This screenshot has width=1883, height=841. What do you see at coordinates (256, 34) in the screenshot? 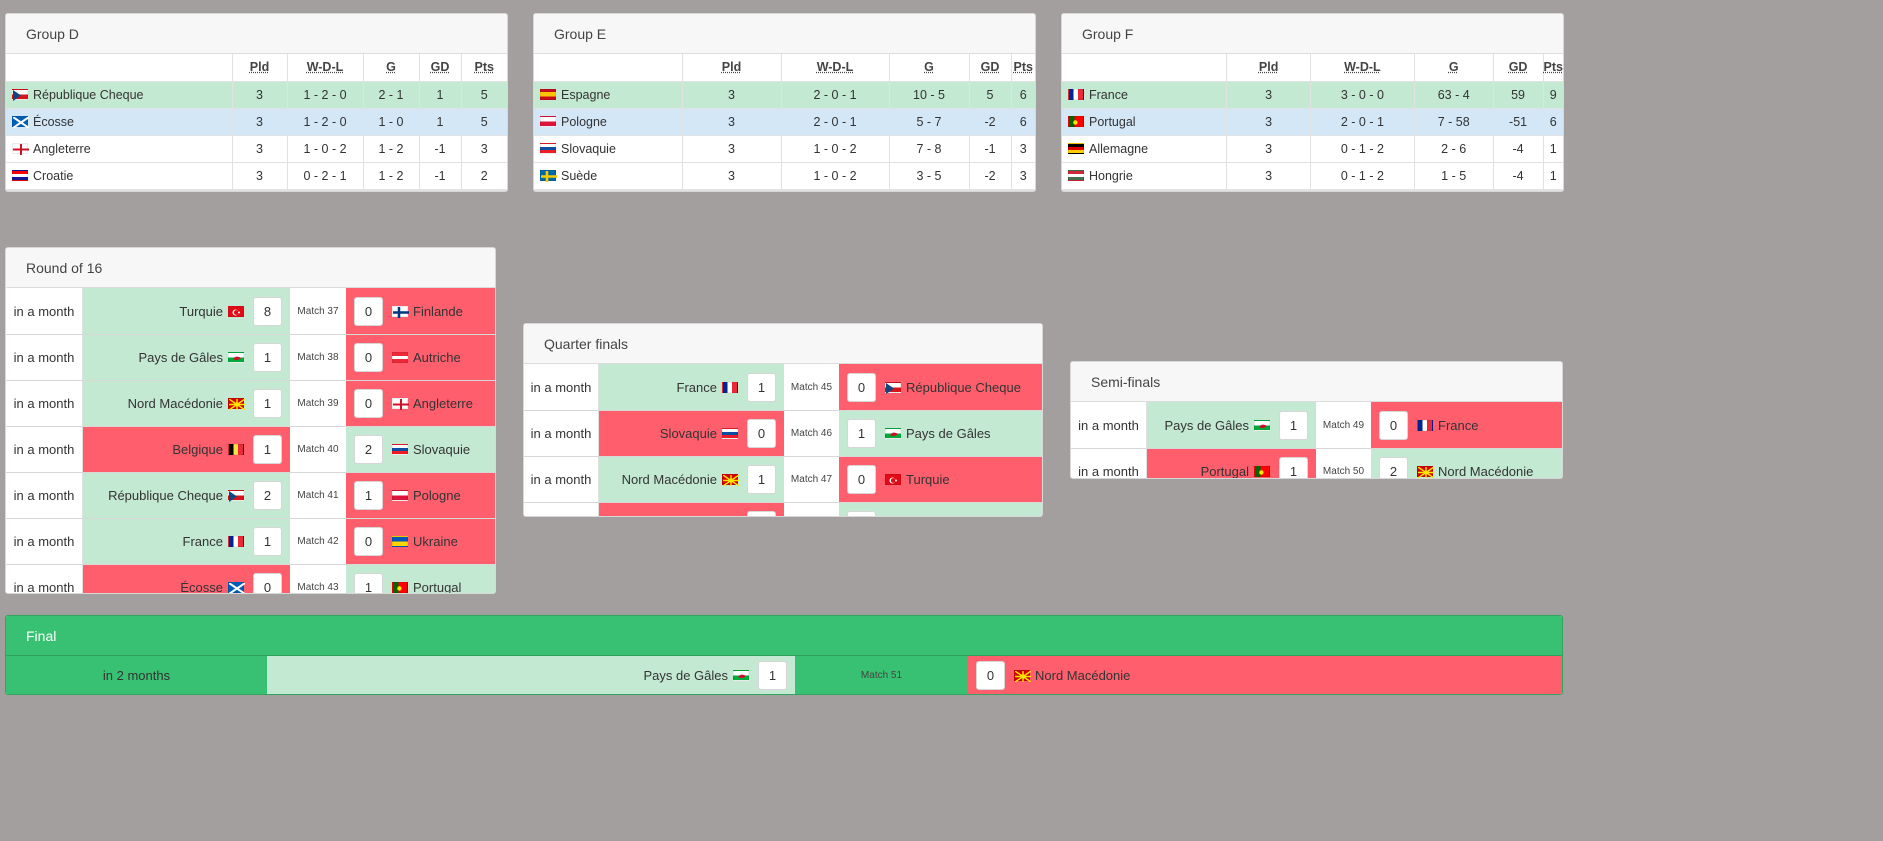
I see `group-title: Group D` at bounding box center [256, 34].